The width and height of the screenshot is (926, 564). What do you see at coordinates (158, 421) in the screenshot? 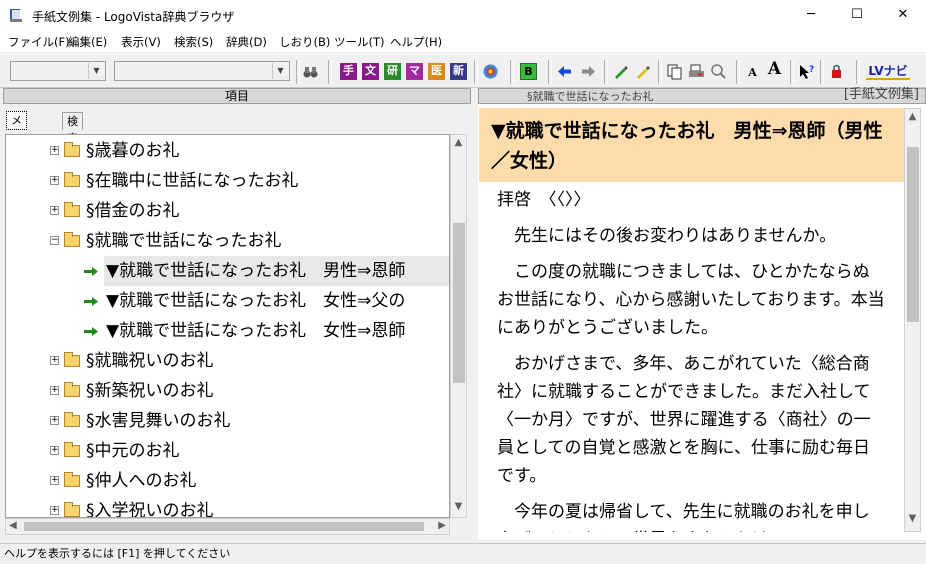
I see `tree-item-label: §水害見舞いのお礼` at bounding box center [158, 421].